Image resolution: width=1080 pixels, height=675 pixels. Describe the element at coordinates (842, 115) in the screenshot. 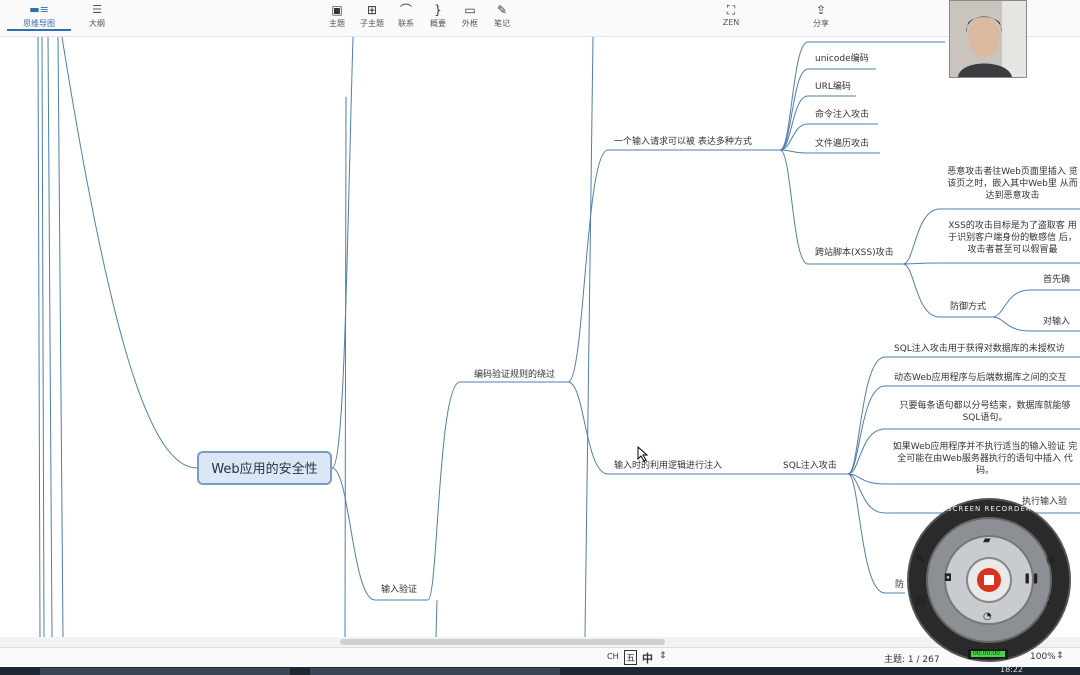

I see `topic-command-injection: 命令注入攻击` at that location.